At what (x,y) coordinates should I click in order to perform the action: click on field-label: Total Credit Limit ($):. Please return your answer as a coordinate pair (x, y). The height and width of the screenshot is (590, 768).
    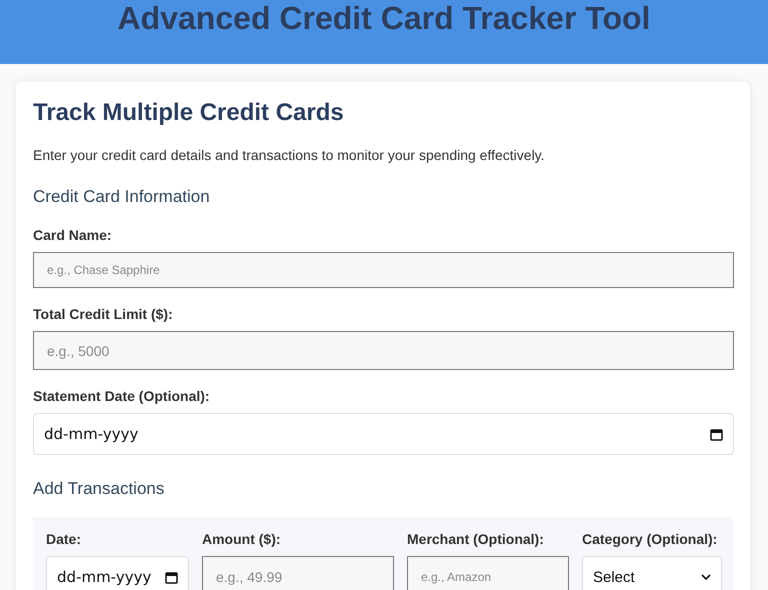
    Looking at the image, I should click on (103, 314).